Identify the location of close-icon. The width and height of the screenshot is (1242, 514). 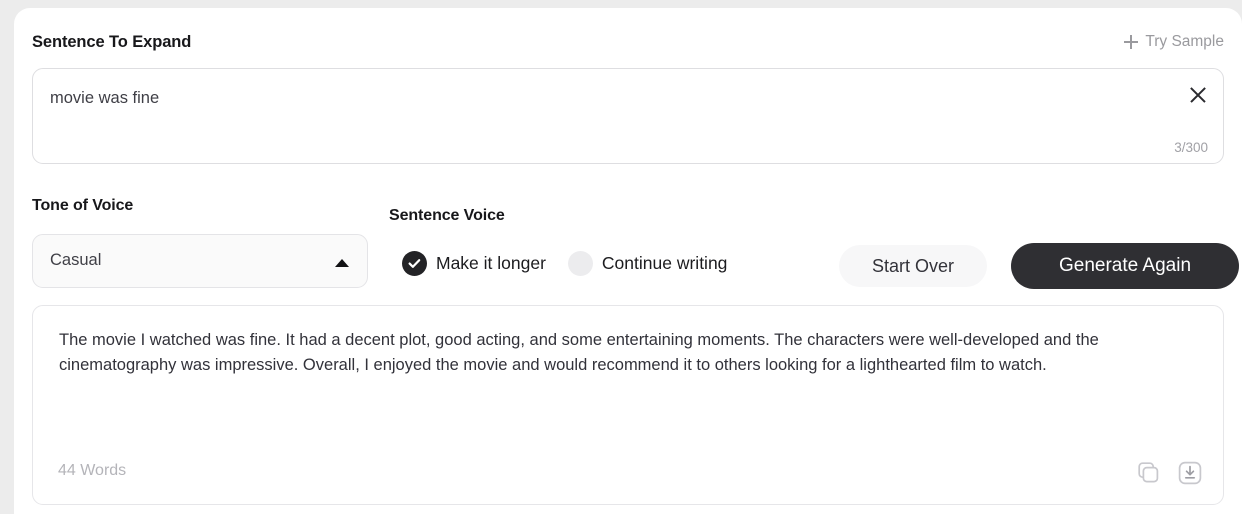
(1198, 95).